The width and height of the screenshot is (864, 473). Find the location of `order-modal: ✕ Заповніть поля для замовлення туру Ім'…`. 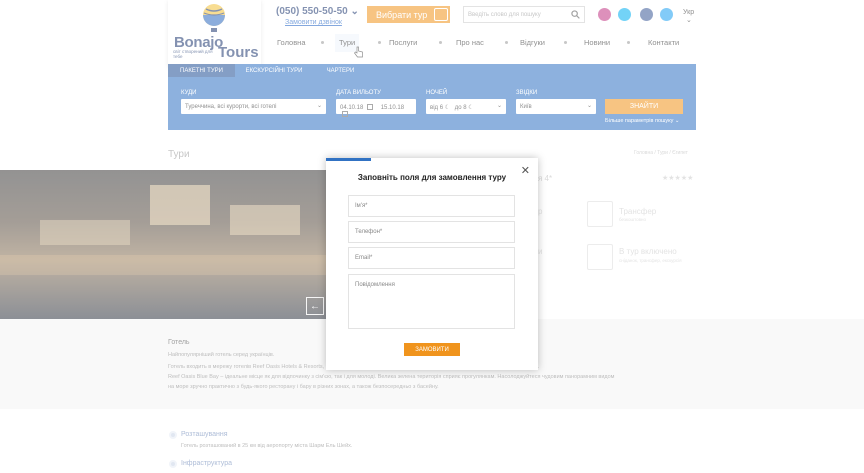

order-modal: ✕ Заповніть поля для замовлення туру Ім'… is located at coordinates (432, 264).